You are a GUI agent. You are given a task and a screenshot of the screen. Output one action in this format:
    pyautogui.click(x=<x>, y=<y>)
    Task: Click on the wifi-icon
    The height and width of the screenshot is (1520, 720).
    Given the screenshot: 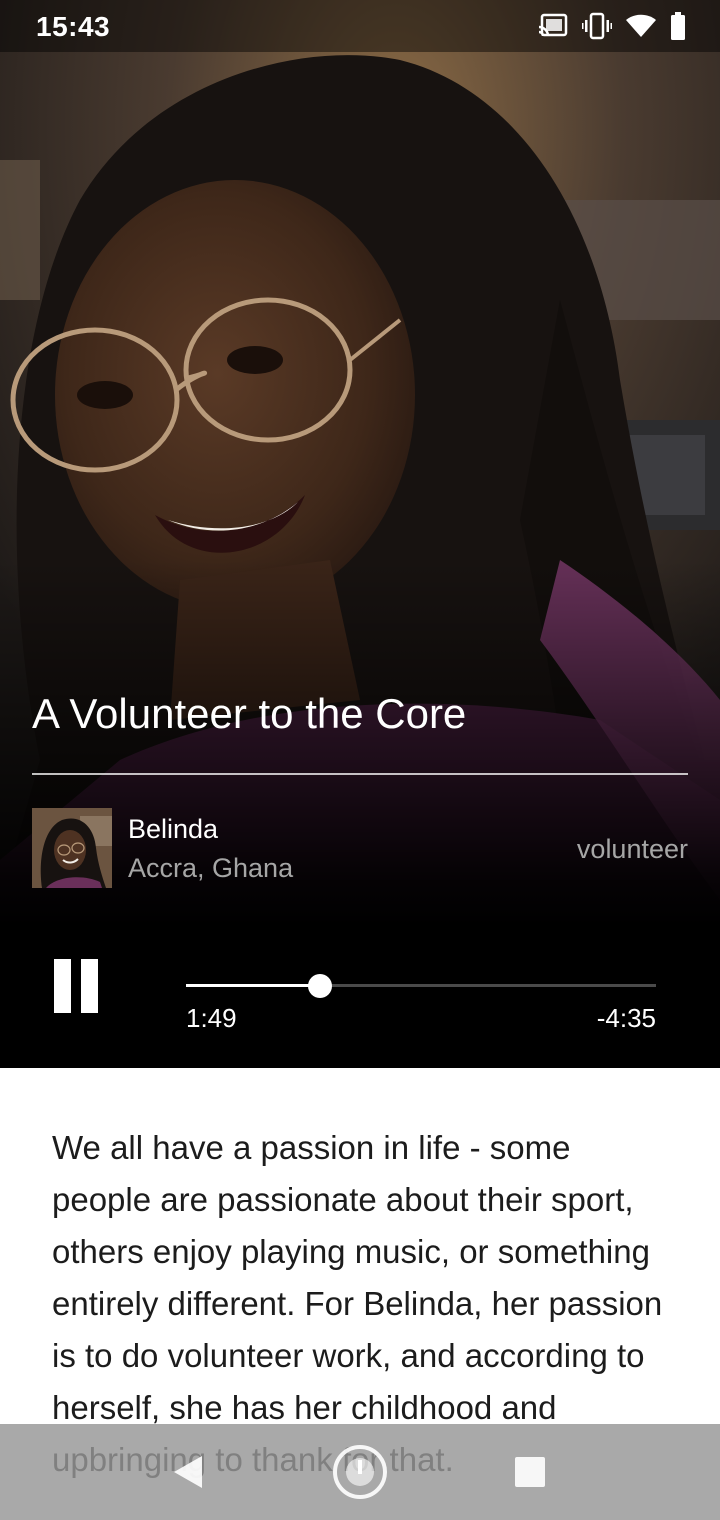 What is the action you would take?
    pyautogui.click(x=641, y=28)
    